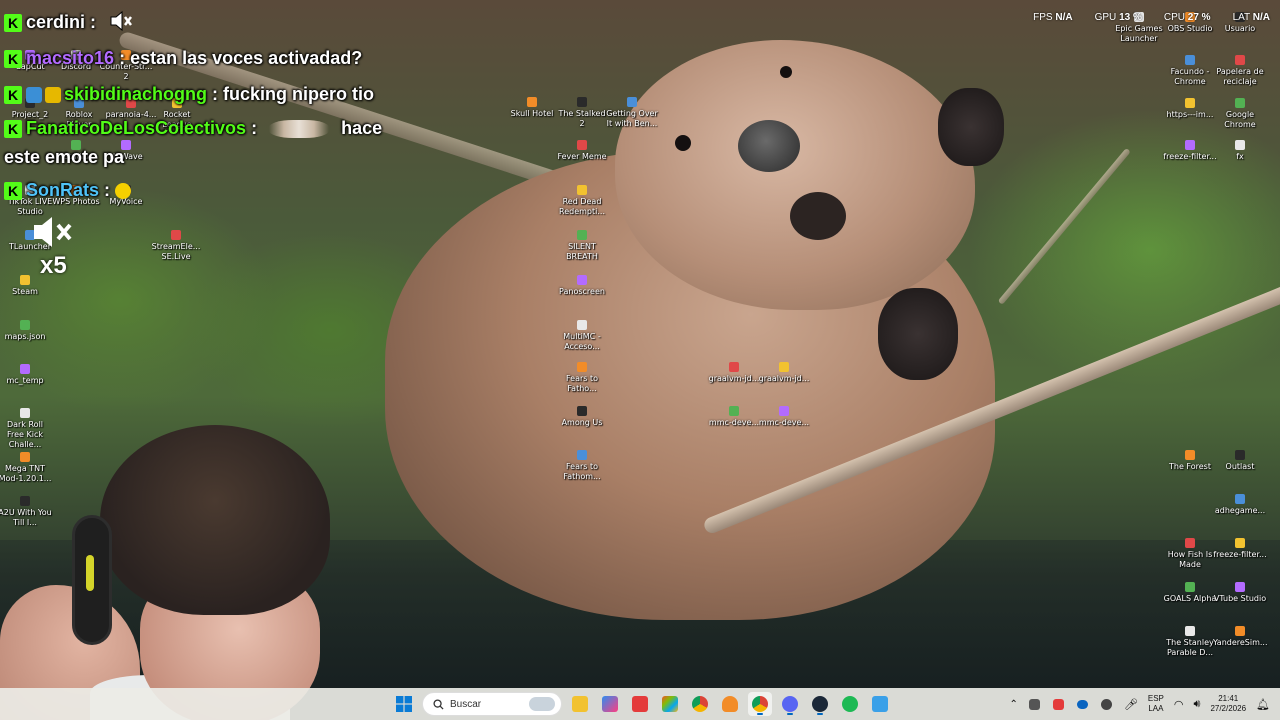  Describe the element at coordinates (610, 704) in the screenshot. I see `widget-app-button` at that location.